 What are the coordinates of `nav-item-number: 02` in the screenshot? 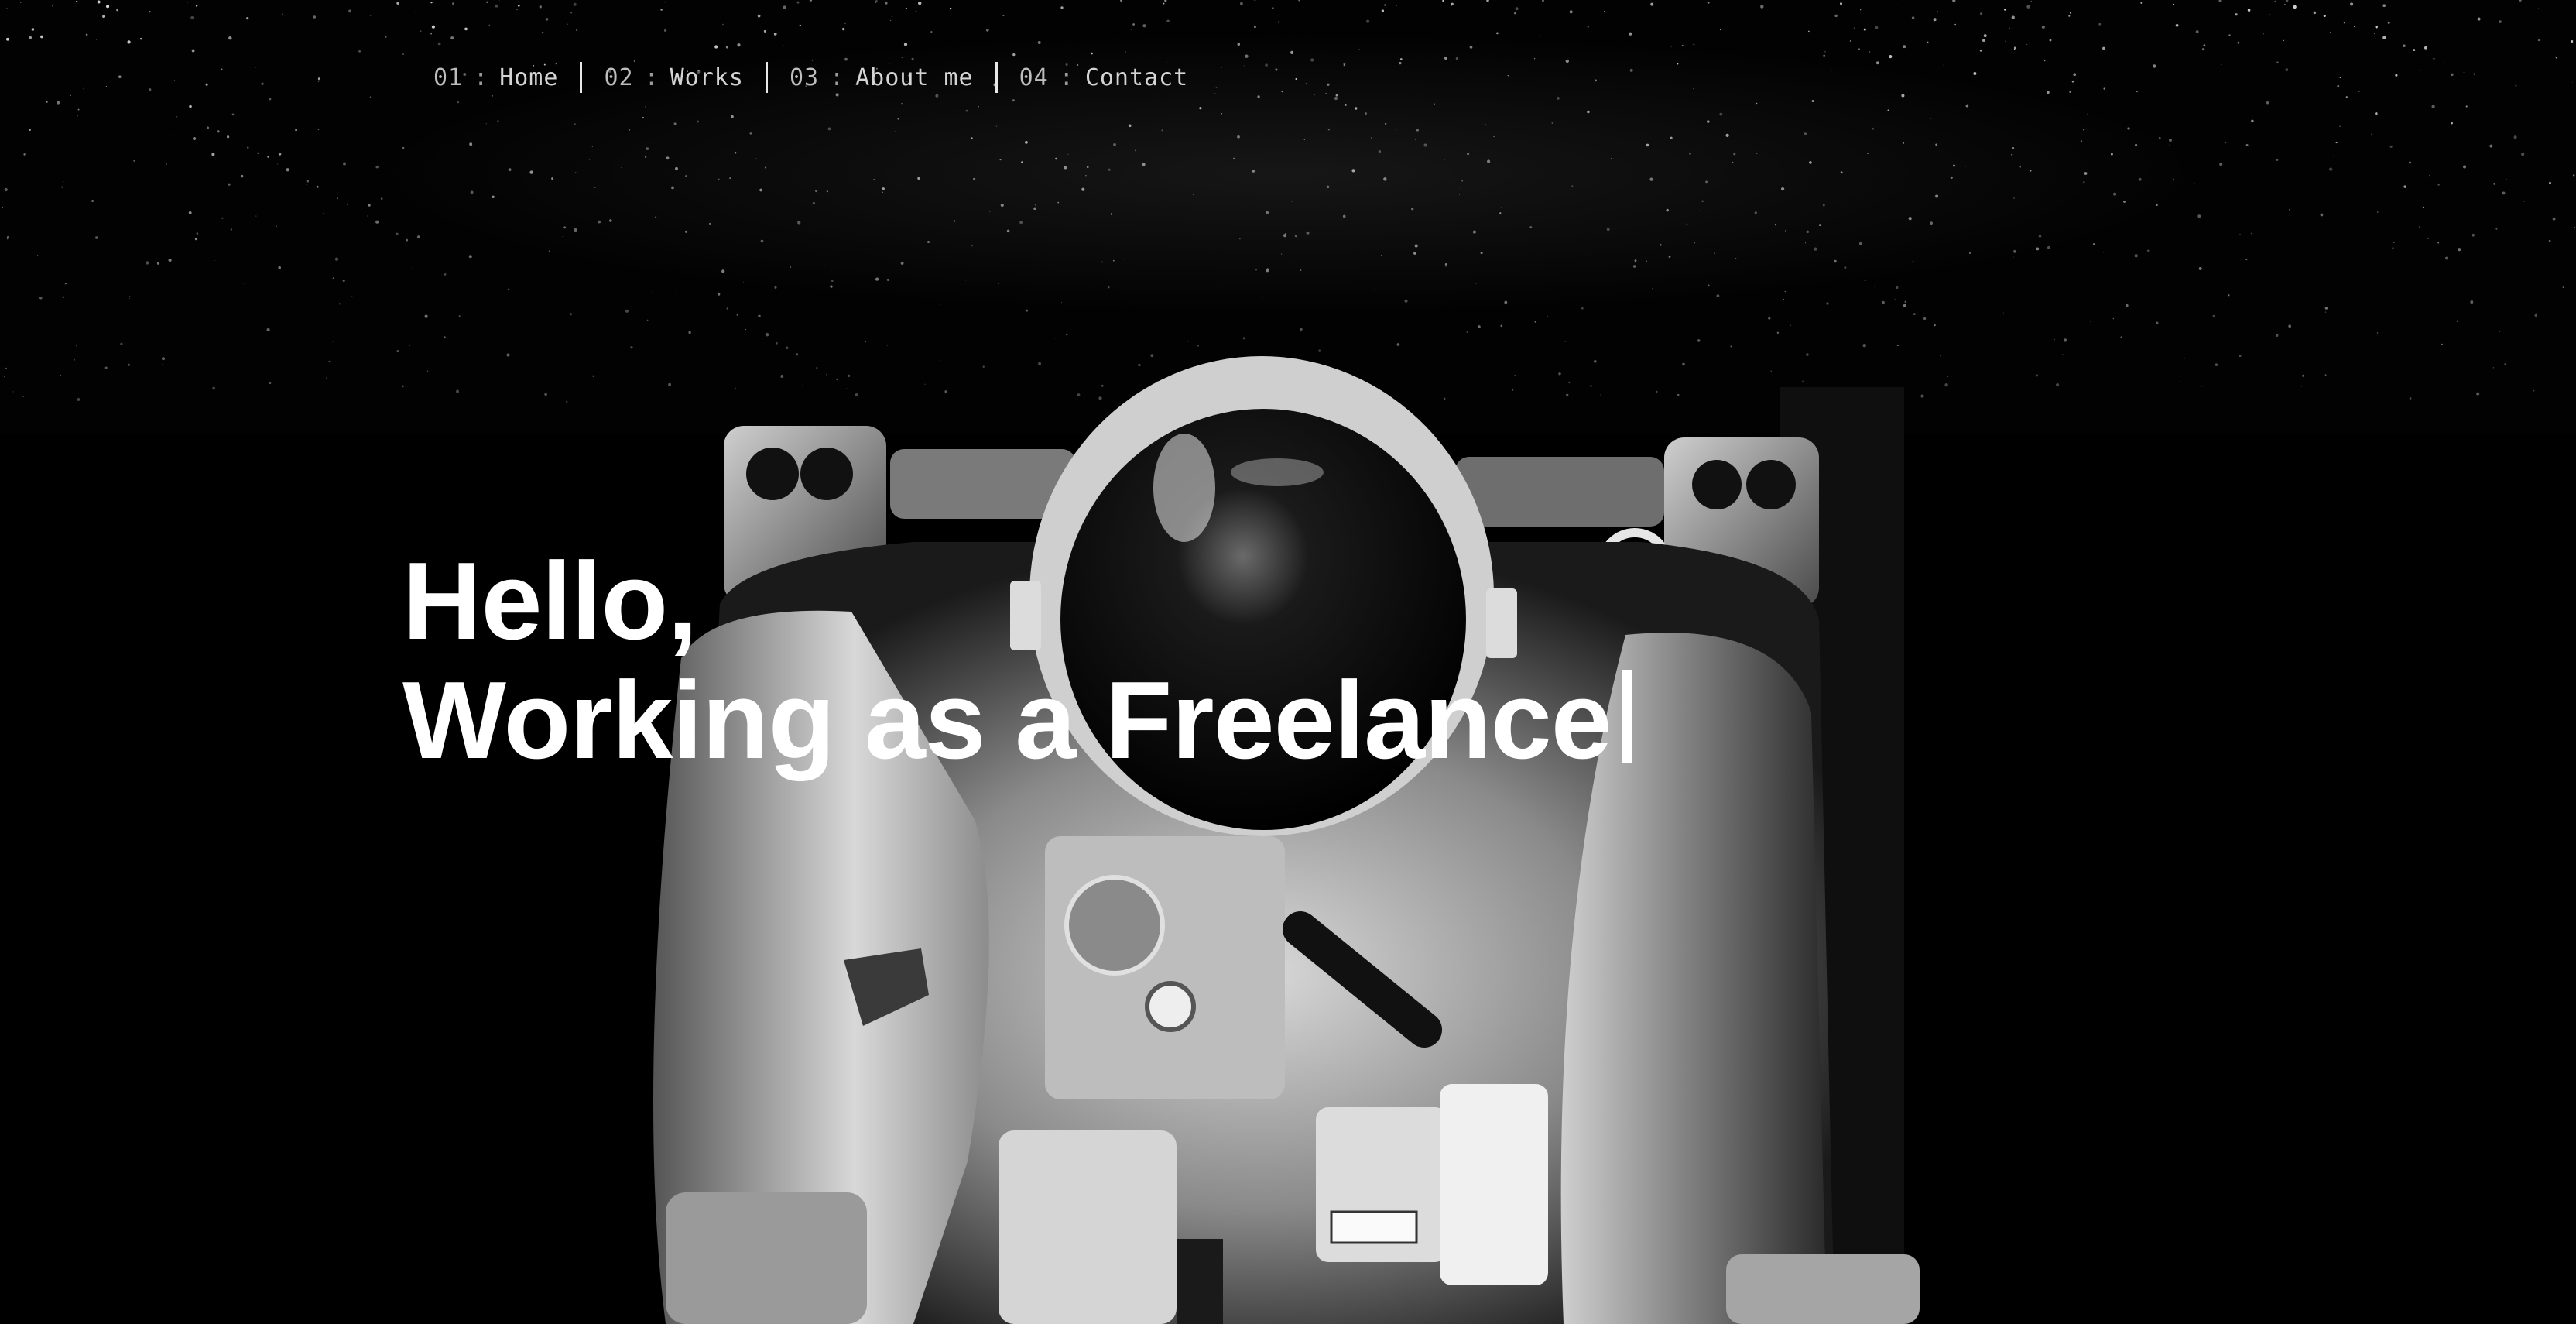 It's located at (619, 77).